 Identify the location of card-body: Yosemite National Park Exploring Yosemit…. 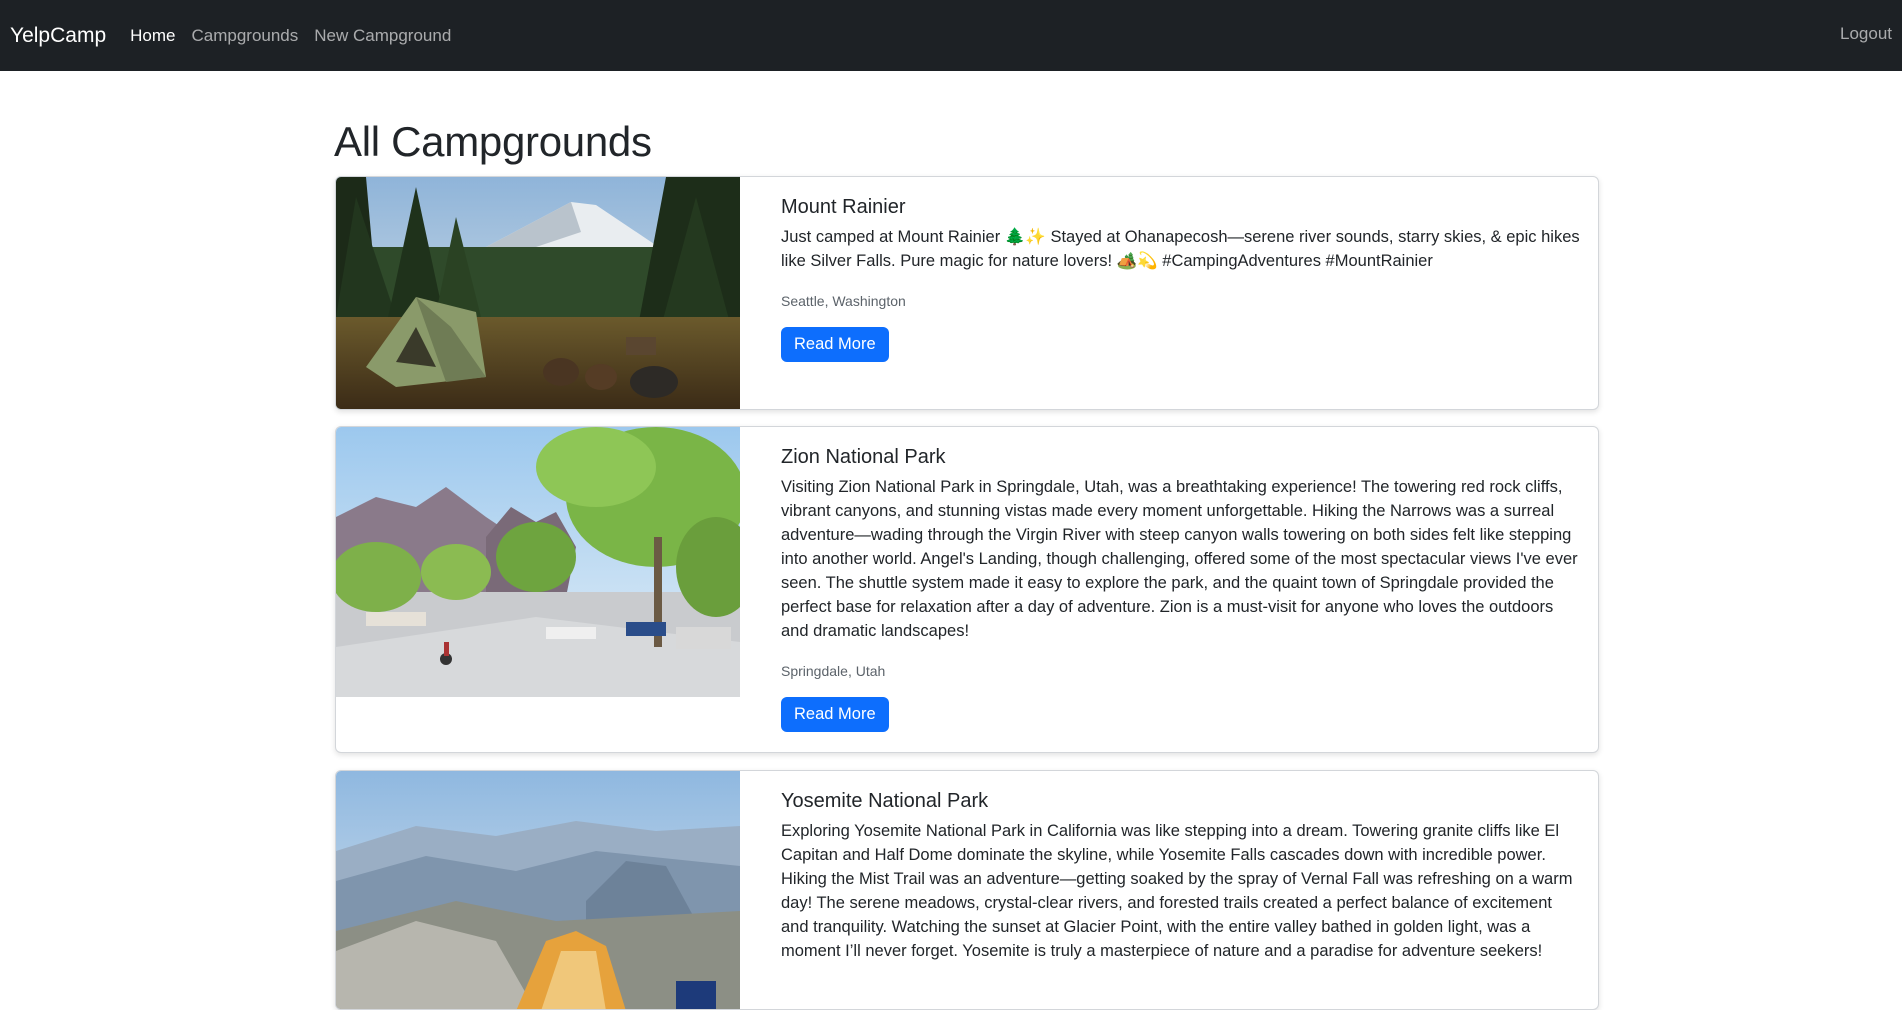
(1181, 875).